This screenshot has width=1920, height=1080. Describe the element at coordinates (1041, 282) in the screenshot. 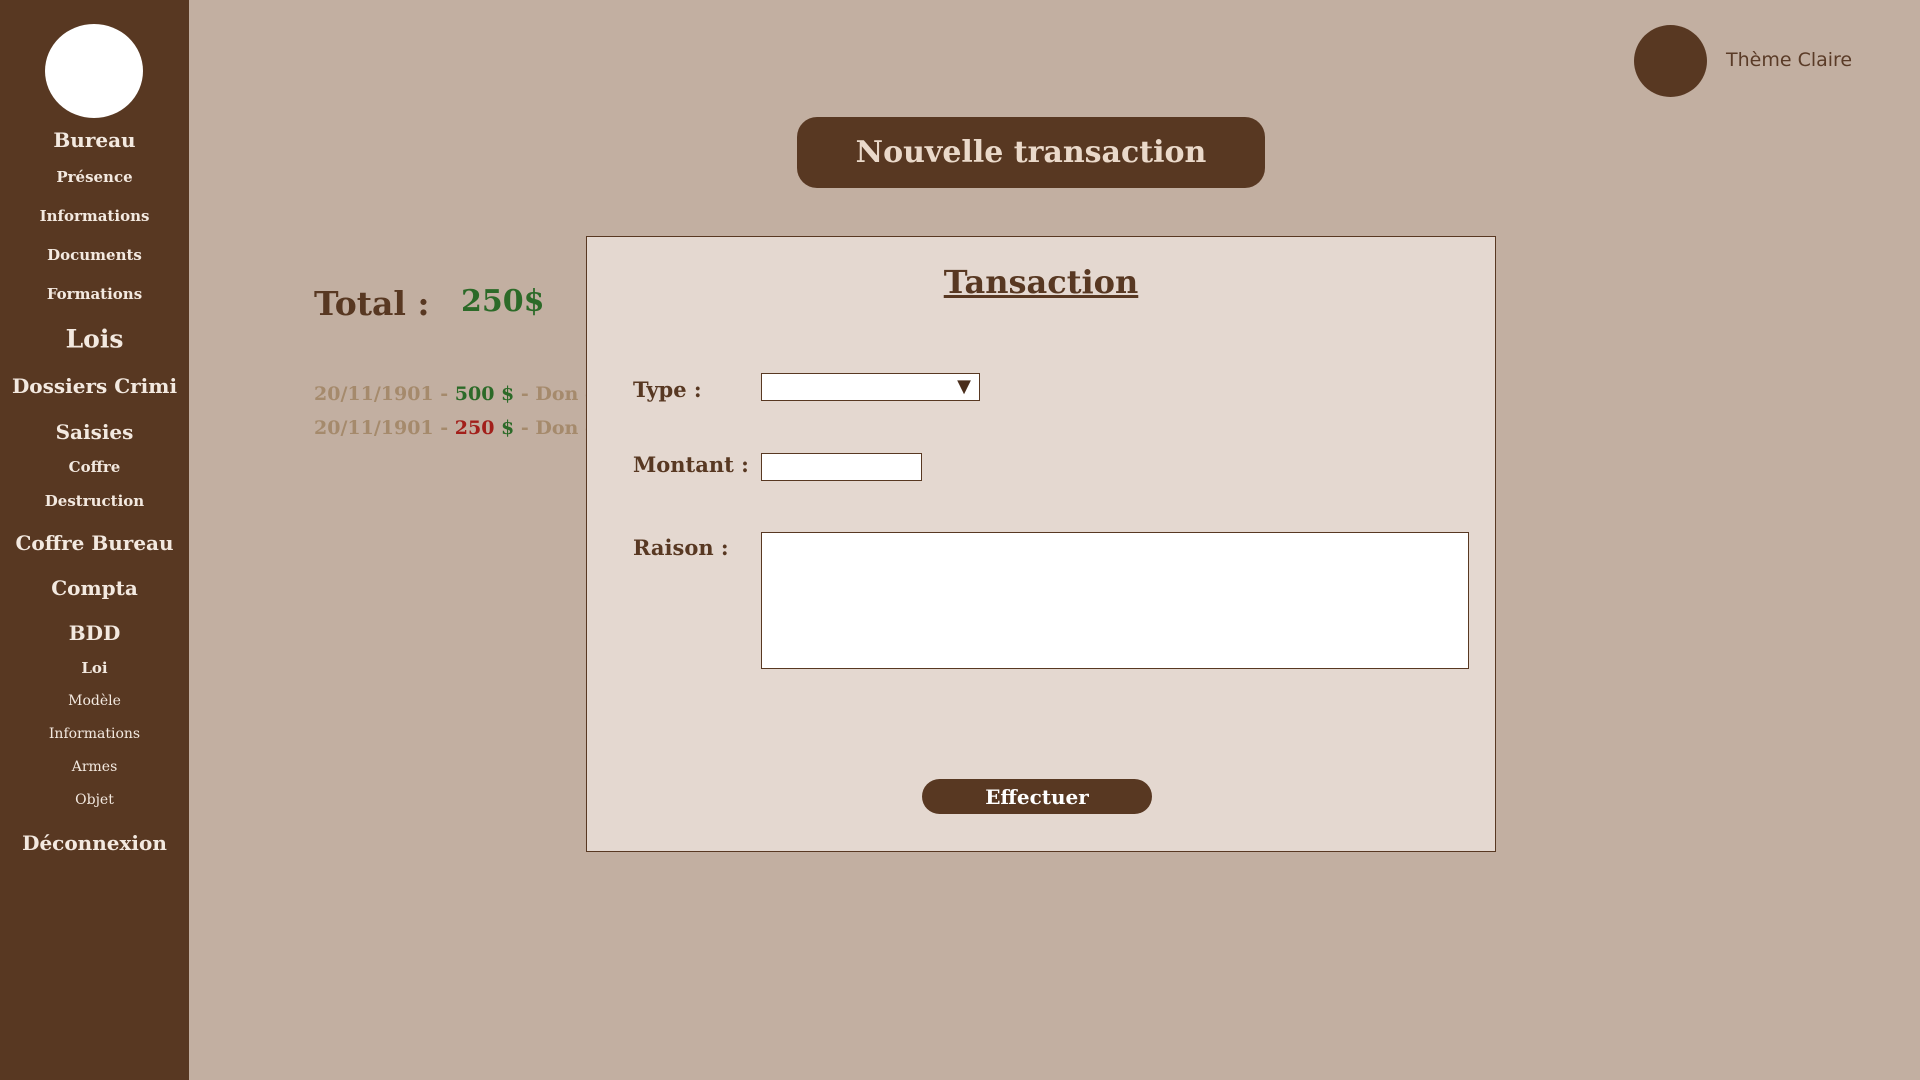

I see `modal-title: Tansaction` at that location.